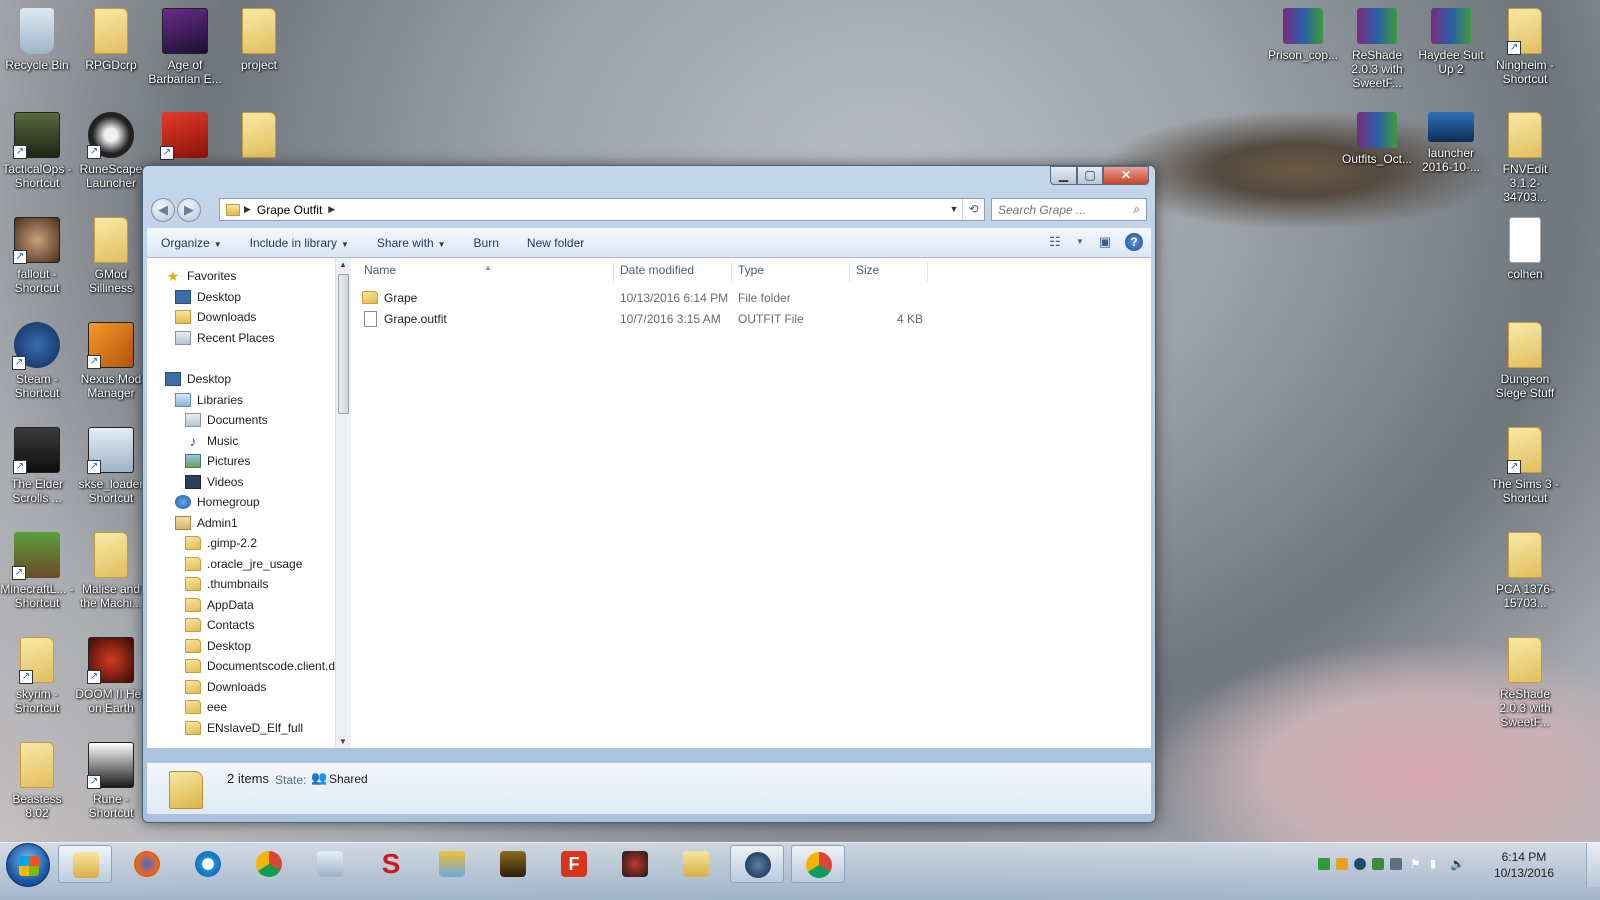  What do you see at coordinates (1055, 209) in the screenshot?
I see `search-input` at bounding box center [1055, 209].